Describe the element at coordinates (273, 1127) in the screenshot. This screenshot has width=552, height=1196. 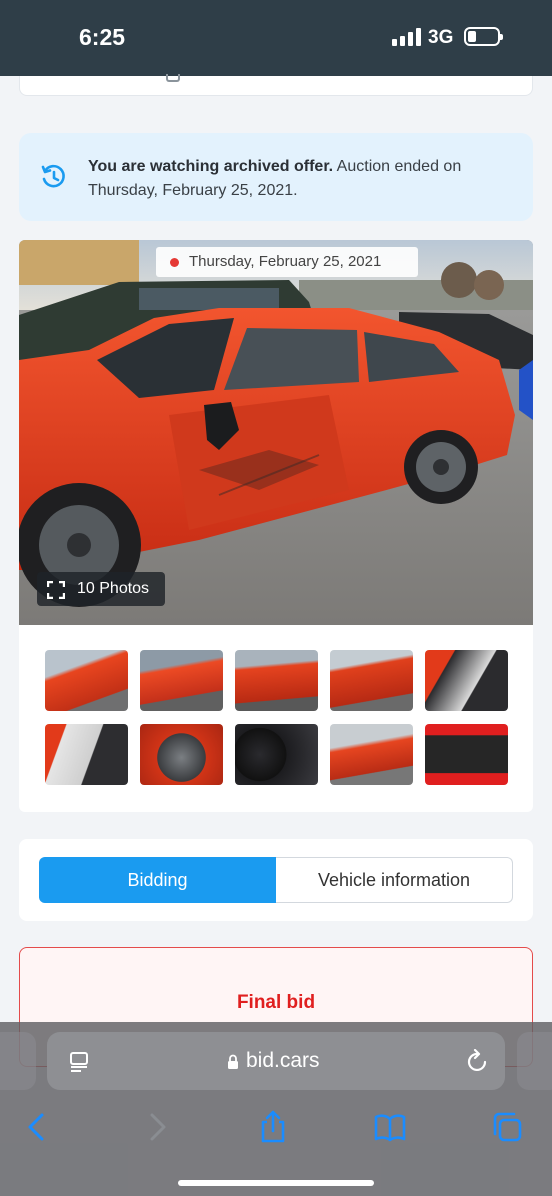
I see `share-icon` at that location.